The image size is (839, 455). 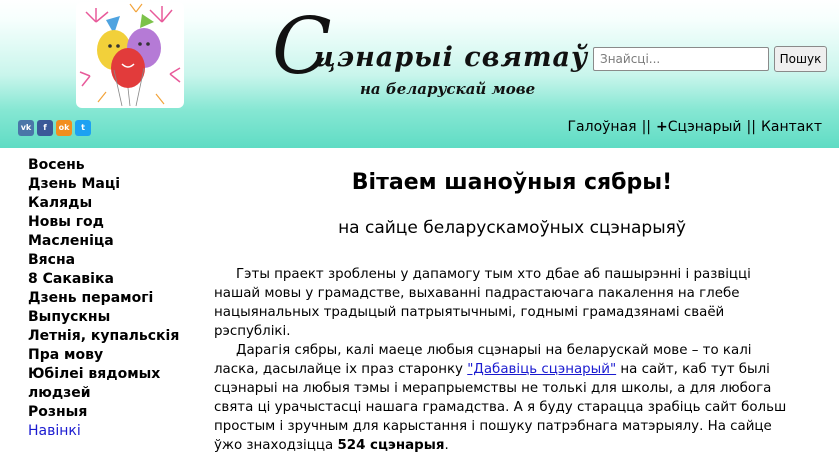 I want to click on sidebar-item-spring: Вясна, so click(x=103, y=260).